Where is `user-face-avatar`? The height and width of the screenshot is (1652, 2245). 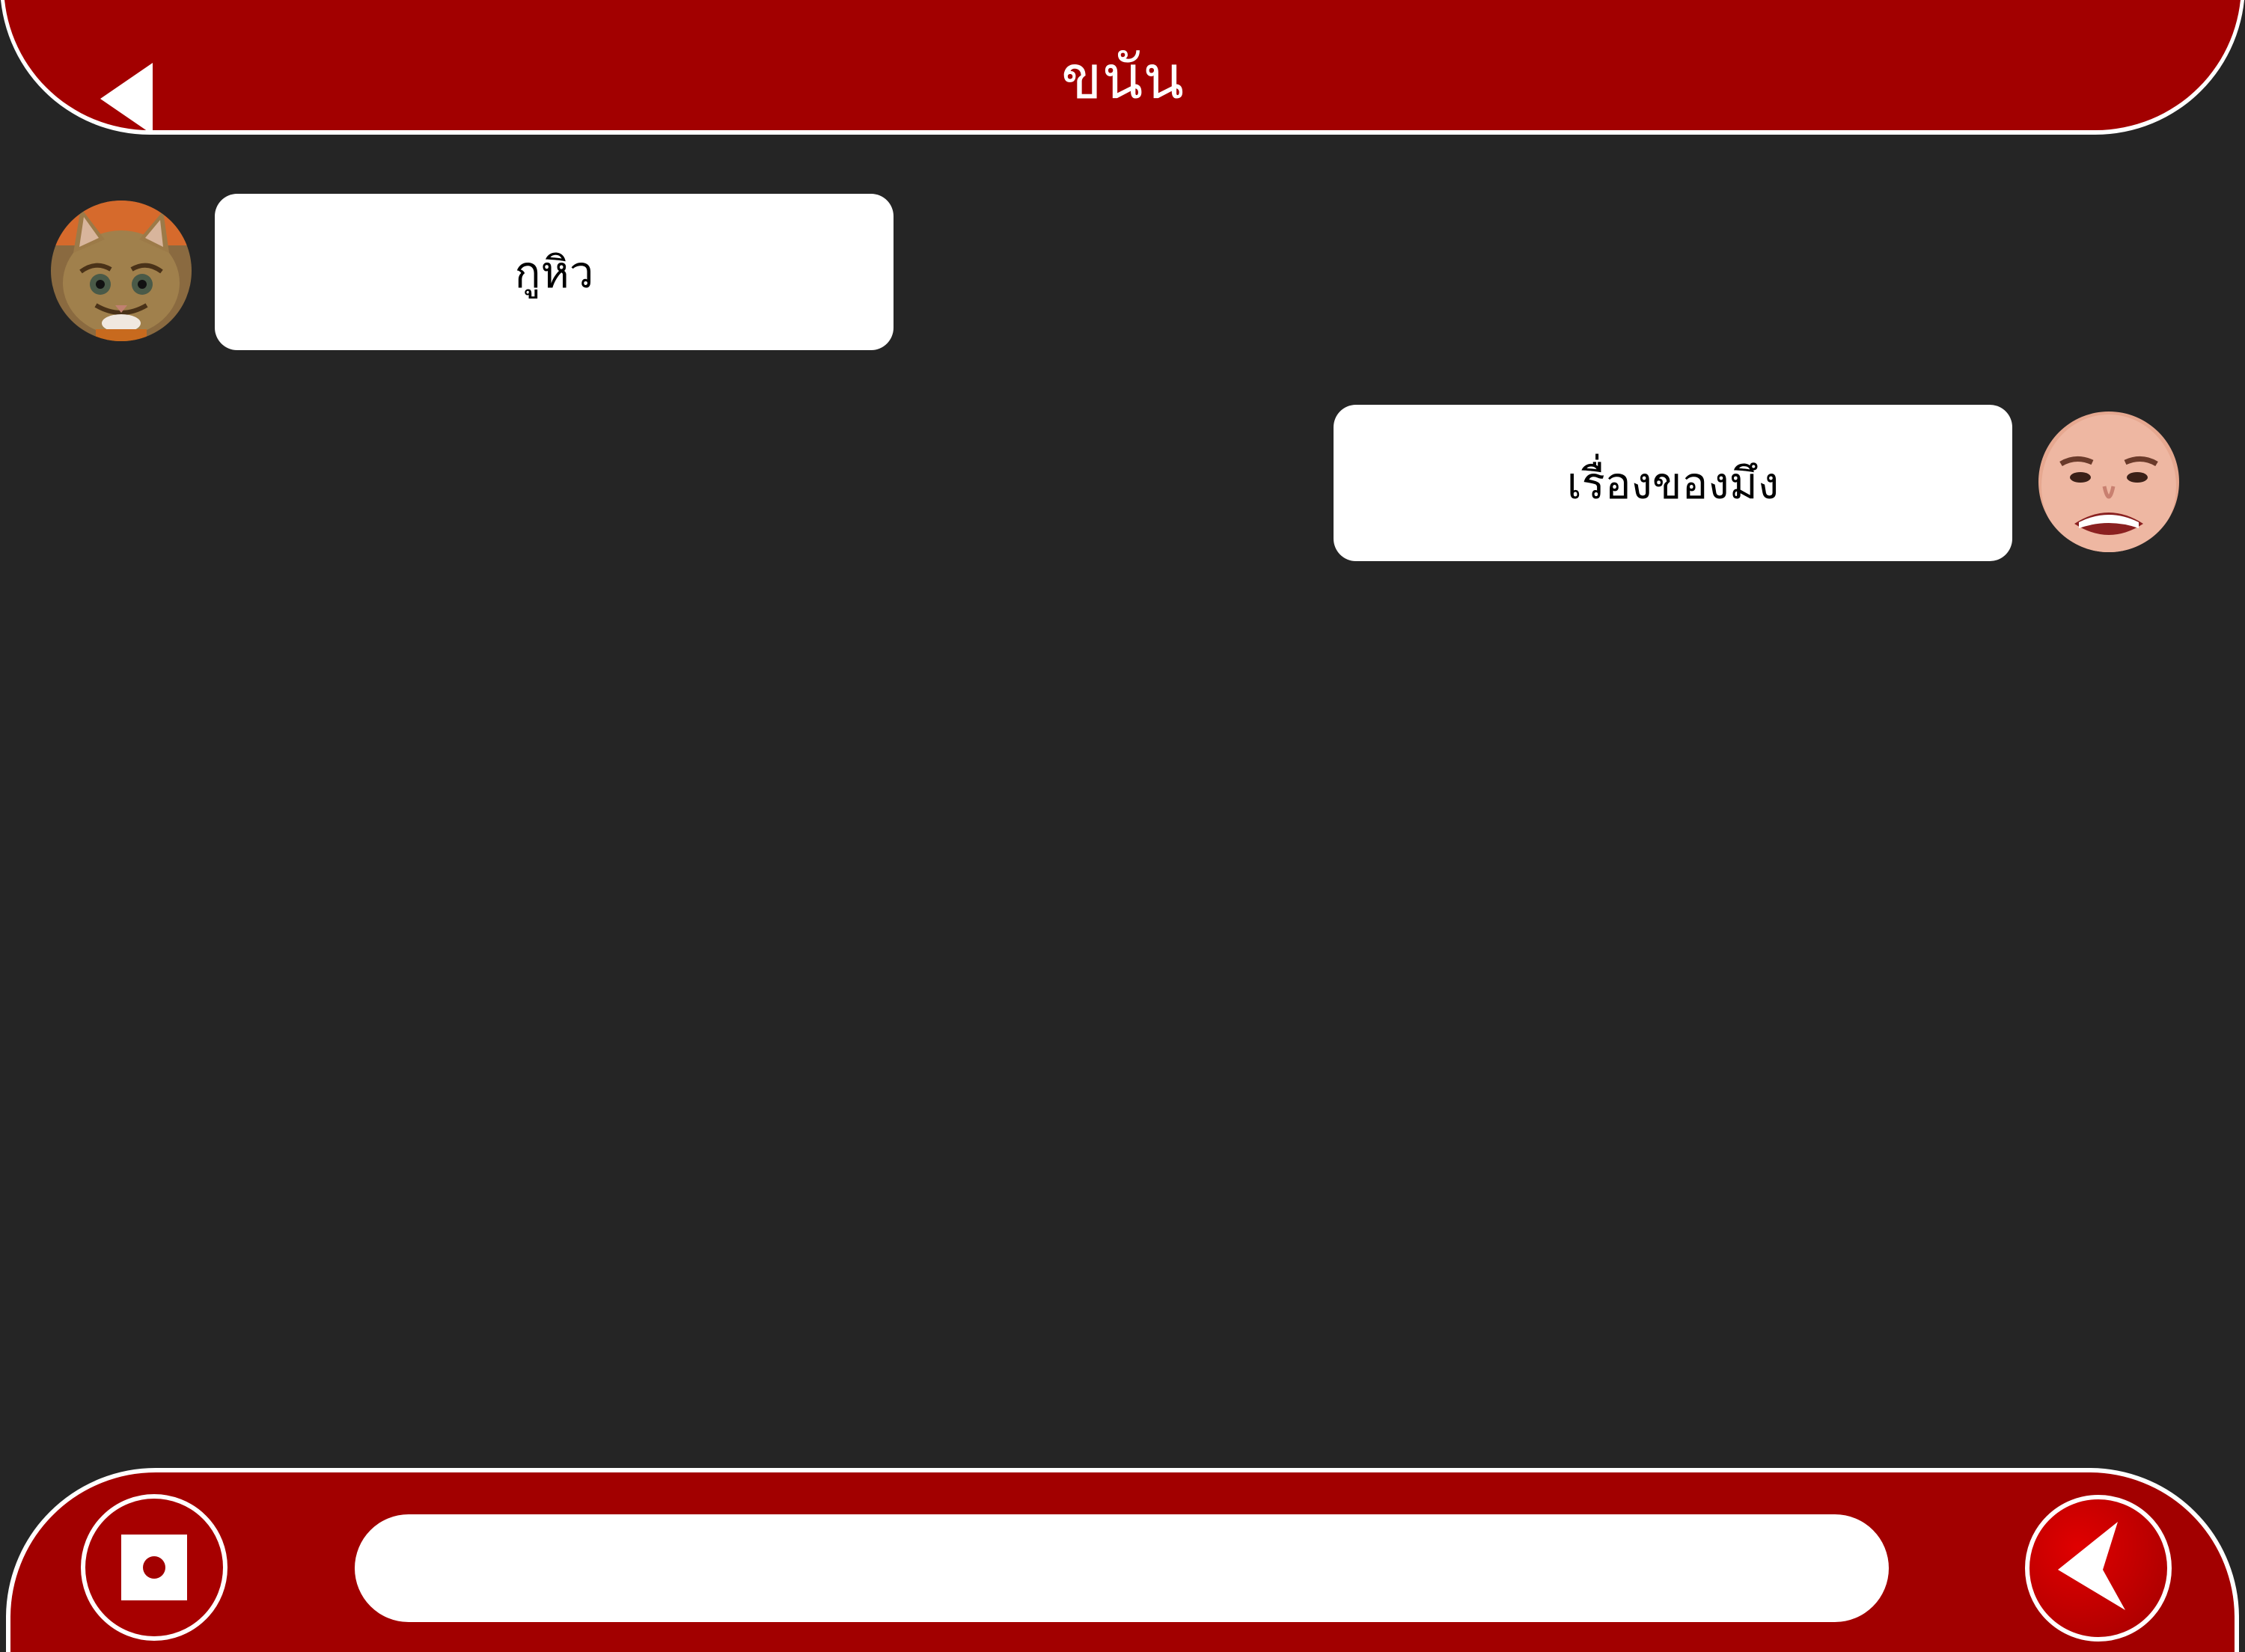 user-face-avatar is located at coordinates (2108, 482).